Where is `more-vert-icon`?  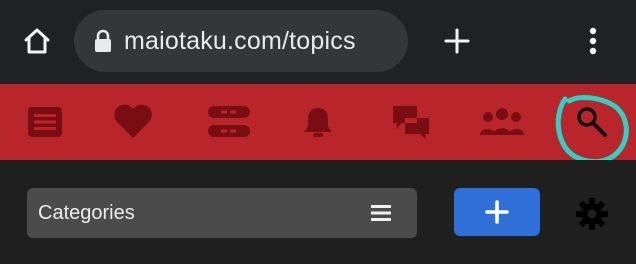
more-vert-icon is located at coordinates (593, 41).